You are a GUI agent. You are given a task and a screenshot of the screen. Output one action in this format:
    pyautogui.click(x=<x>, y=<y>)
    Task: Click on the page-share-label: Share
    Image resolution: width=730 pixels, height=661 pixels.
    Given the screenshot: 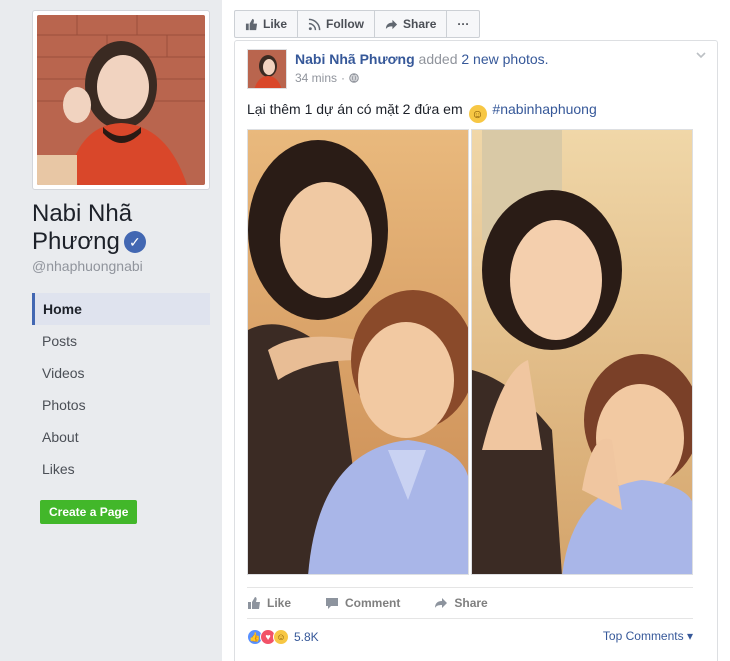 What is the action you would take?
    pyautogui.click(x=420, y=24)
    